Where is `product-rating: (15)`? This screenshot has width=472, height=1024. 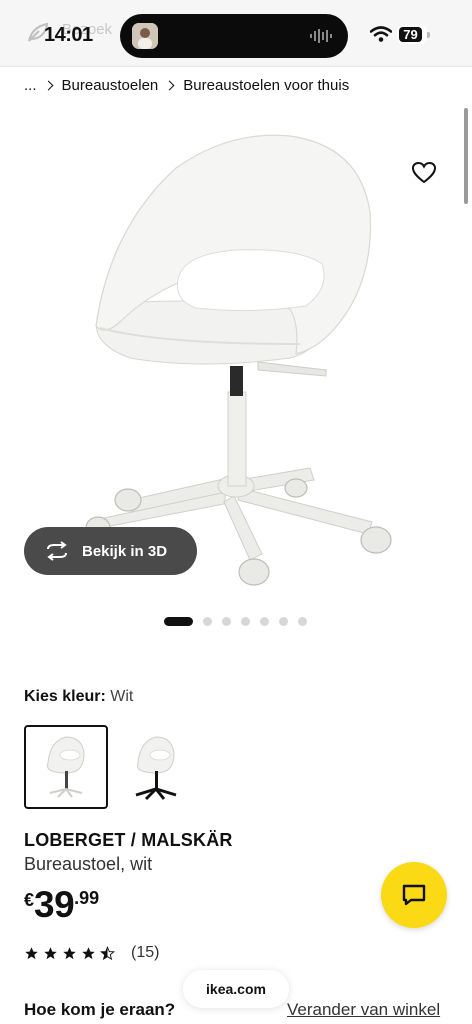
product-rating: (15) is located at coordinates (91, 953).